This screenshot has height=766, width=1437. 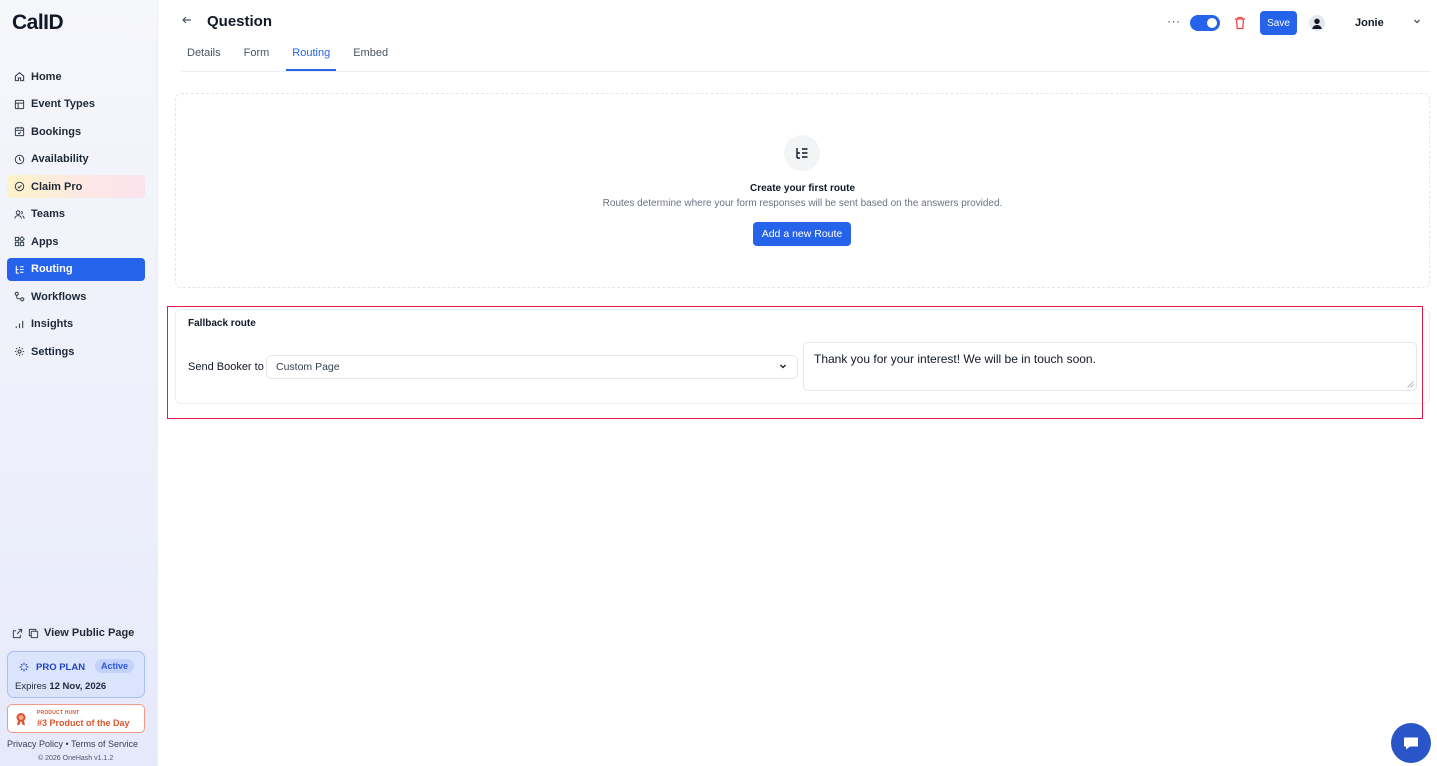 I want to click on product-hunt-badge: PRODUCT HUNT #3 Product of the Day, so click(x=76, y=718).